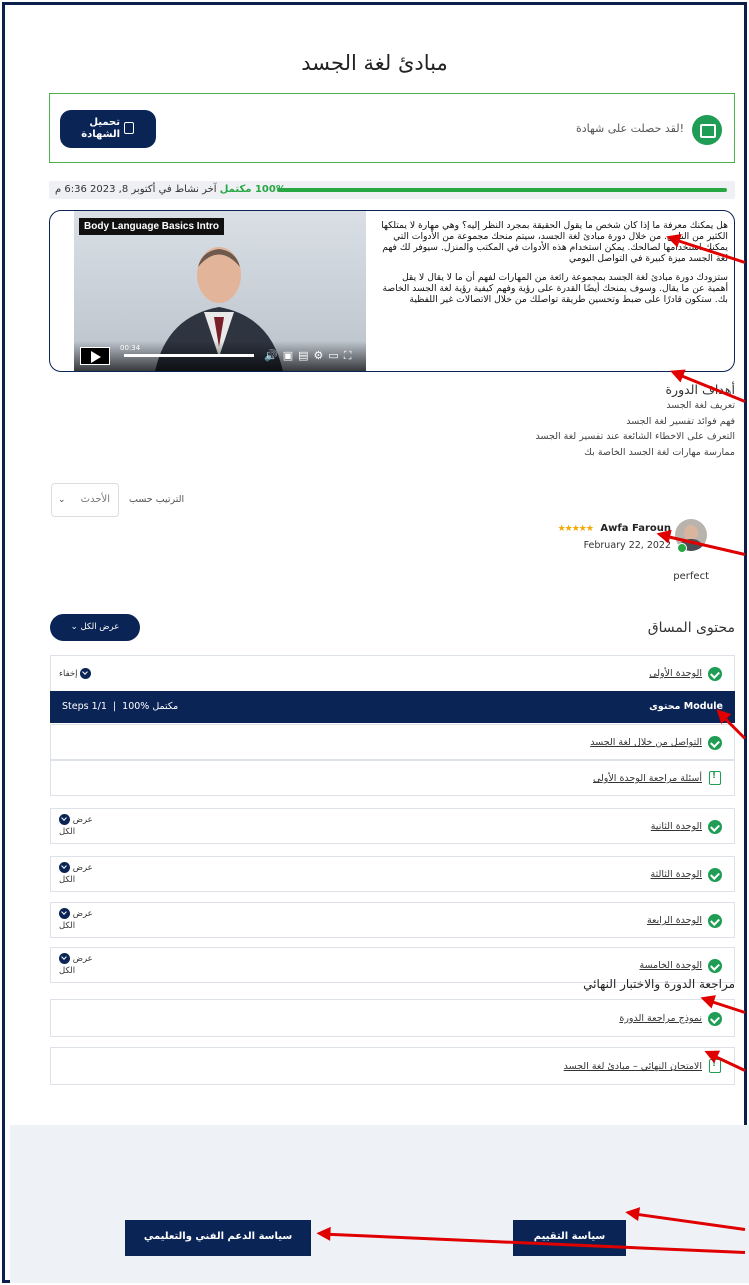  I want to click on review-model-link: نموذج مراجعة الدورة, so click(660, 1018).